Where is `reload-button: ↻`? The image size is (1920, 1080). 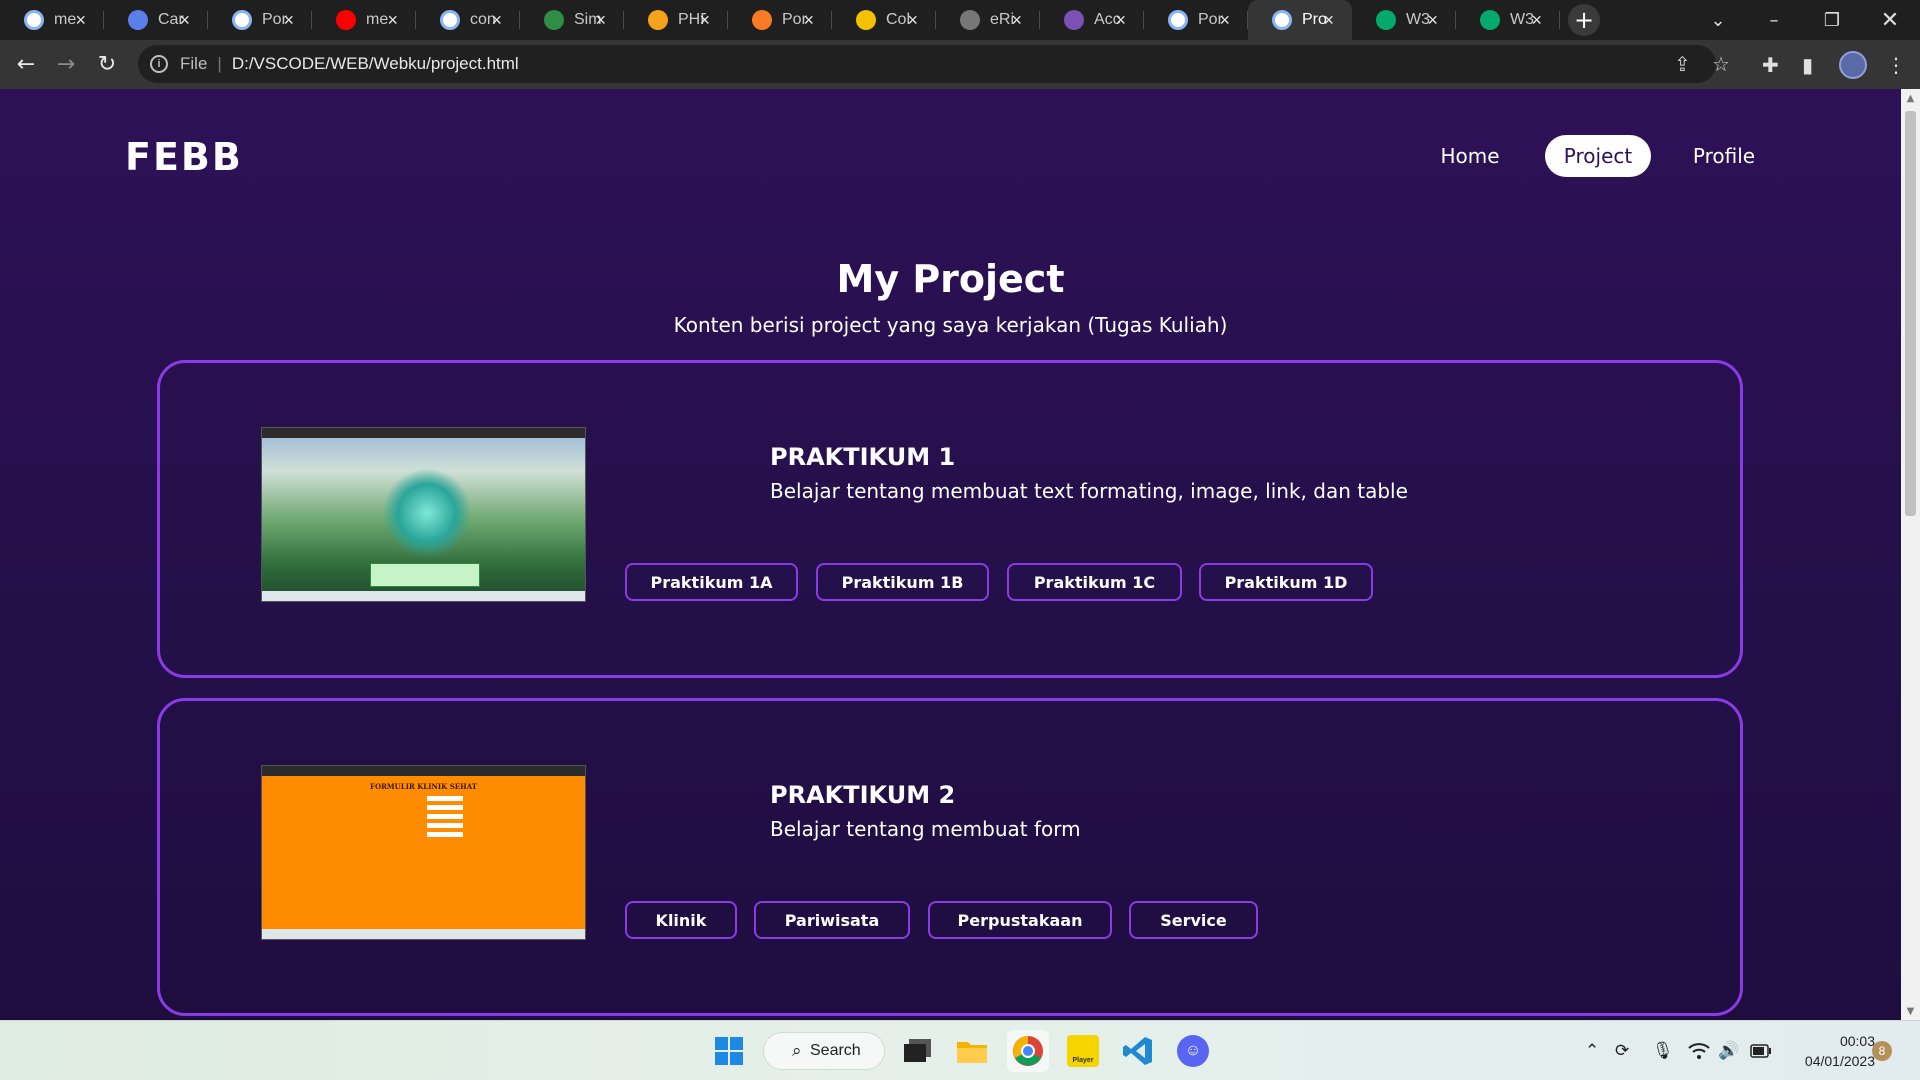 reload-button: ↻ is located at coordinates (107, 64).